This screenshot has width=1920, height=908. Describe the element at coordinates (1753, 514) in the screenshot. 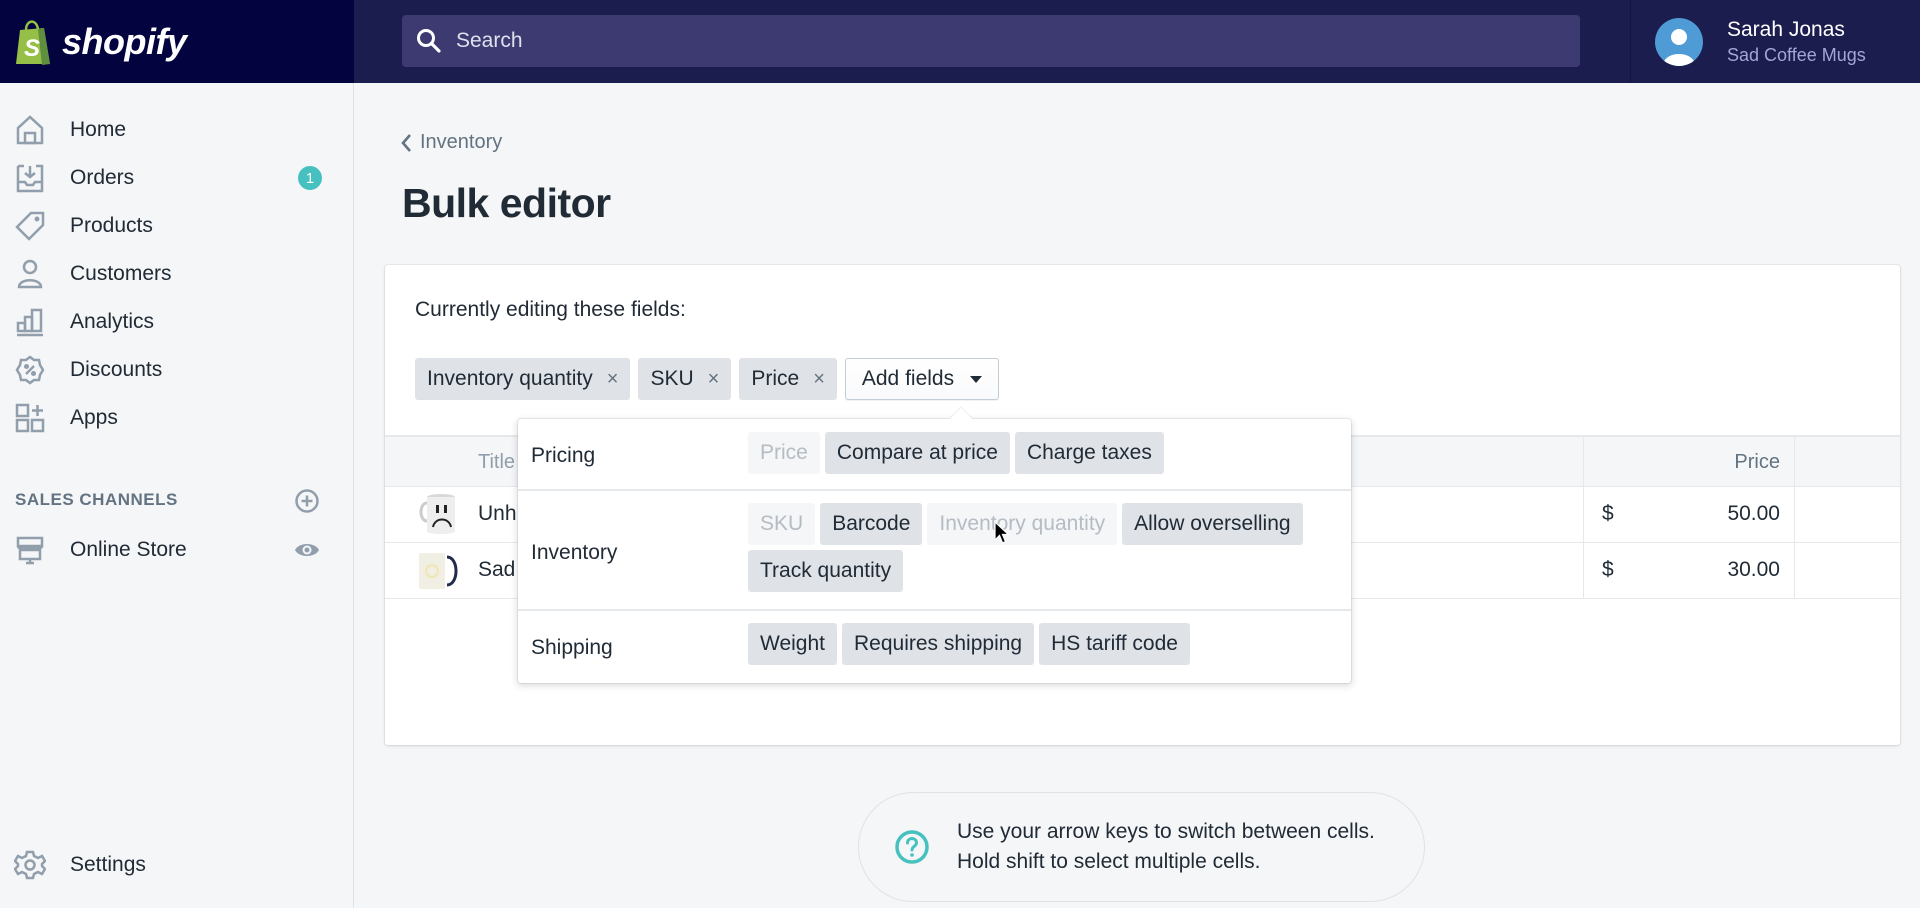

I see `price-cell: 50.00` at that location.